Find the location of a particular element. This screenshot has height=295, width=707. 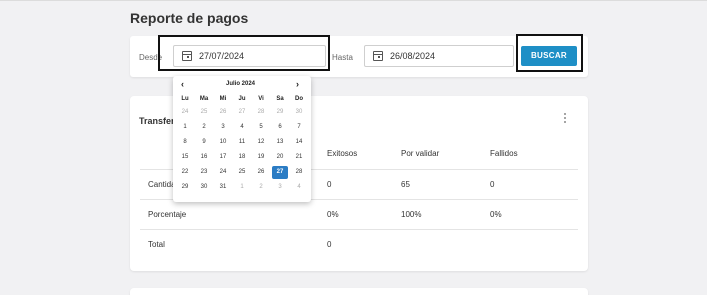

calendar-day: 13 is located at coordinates (280, 142).